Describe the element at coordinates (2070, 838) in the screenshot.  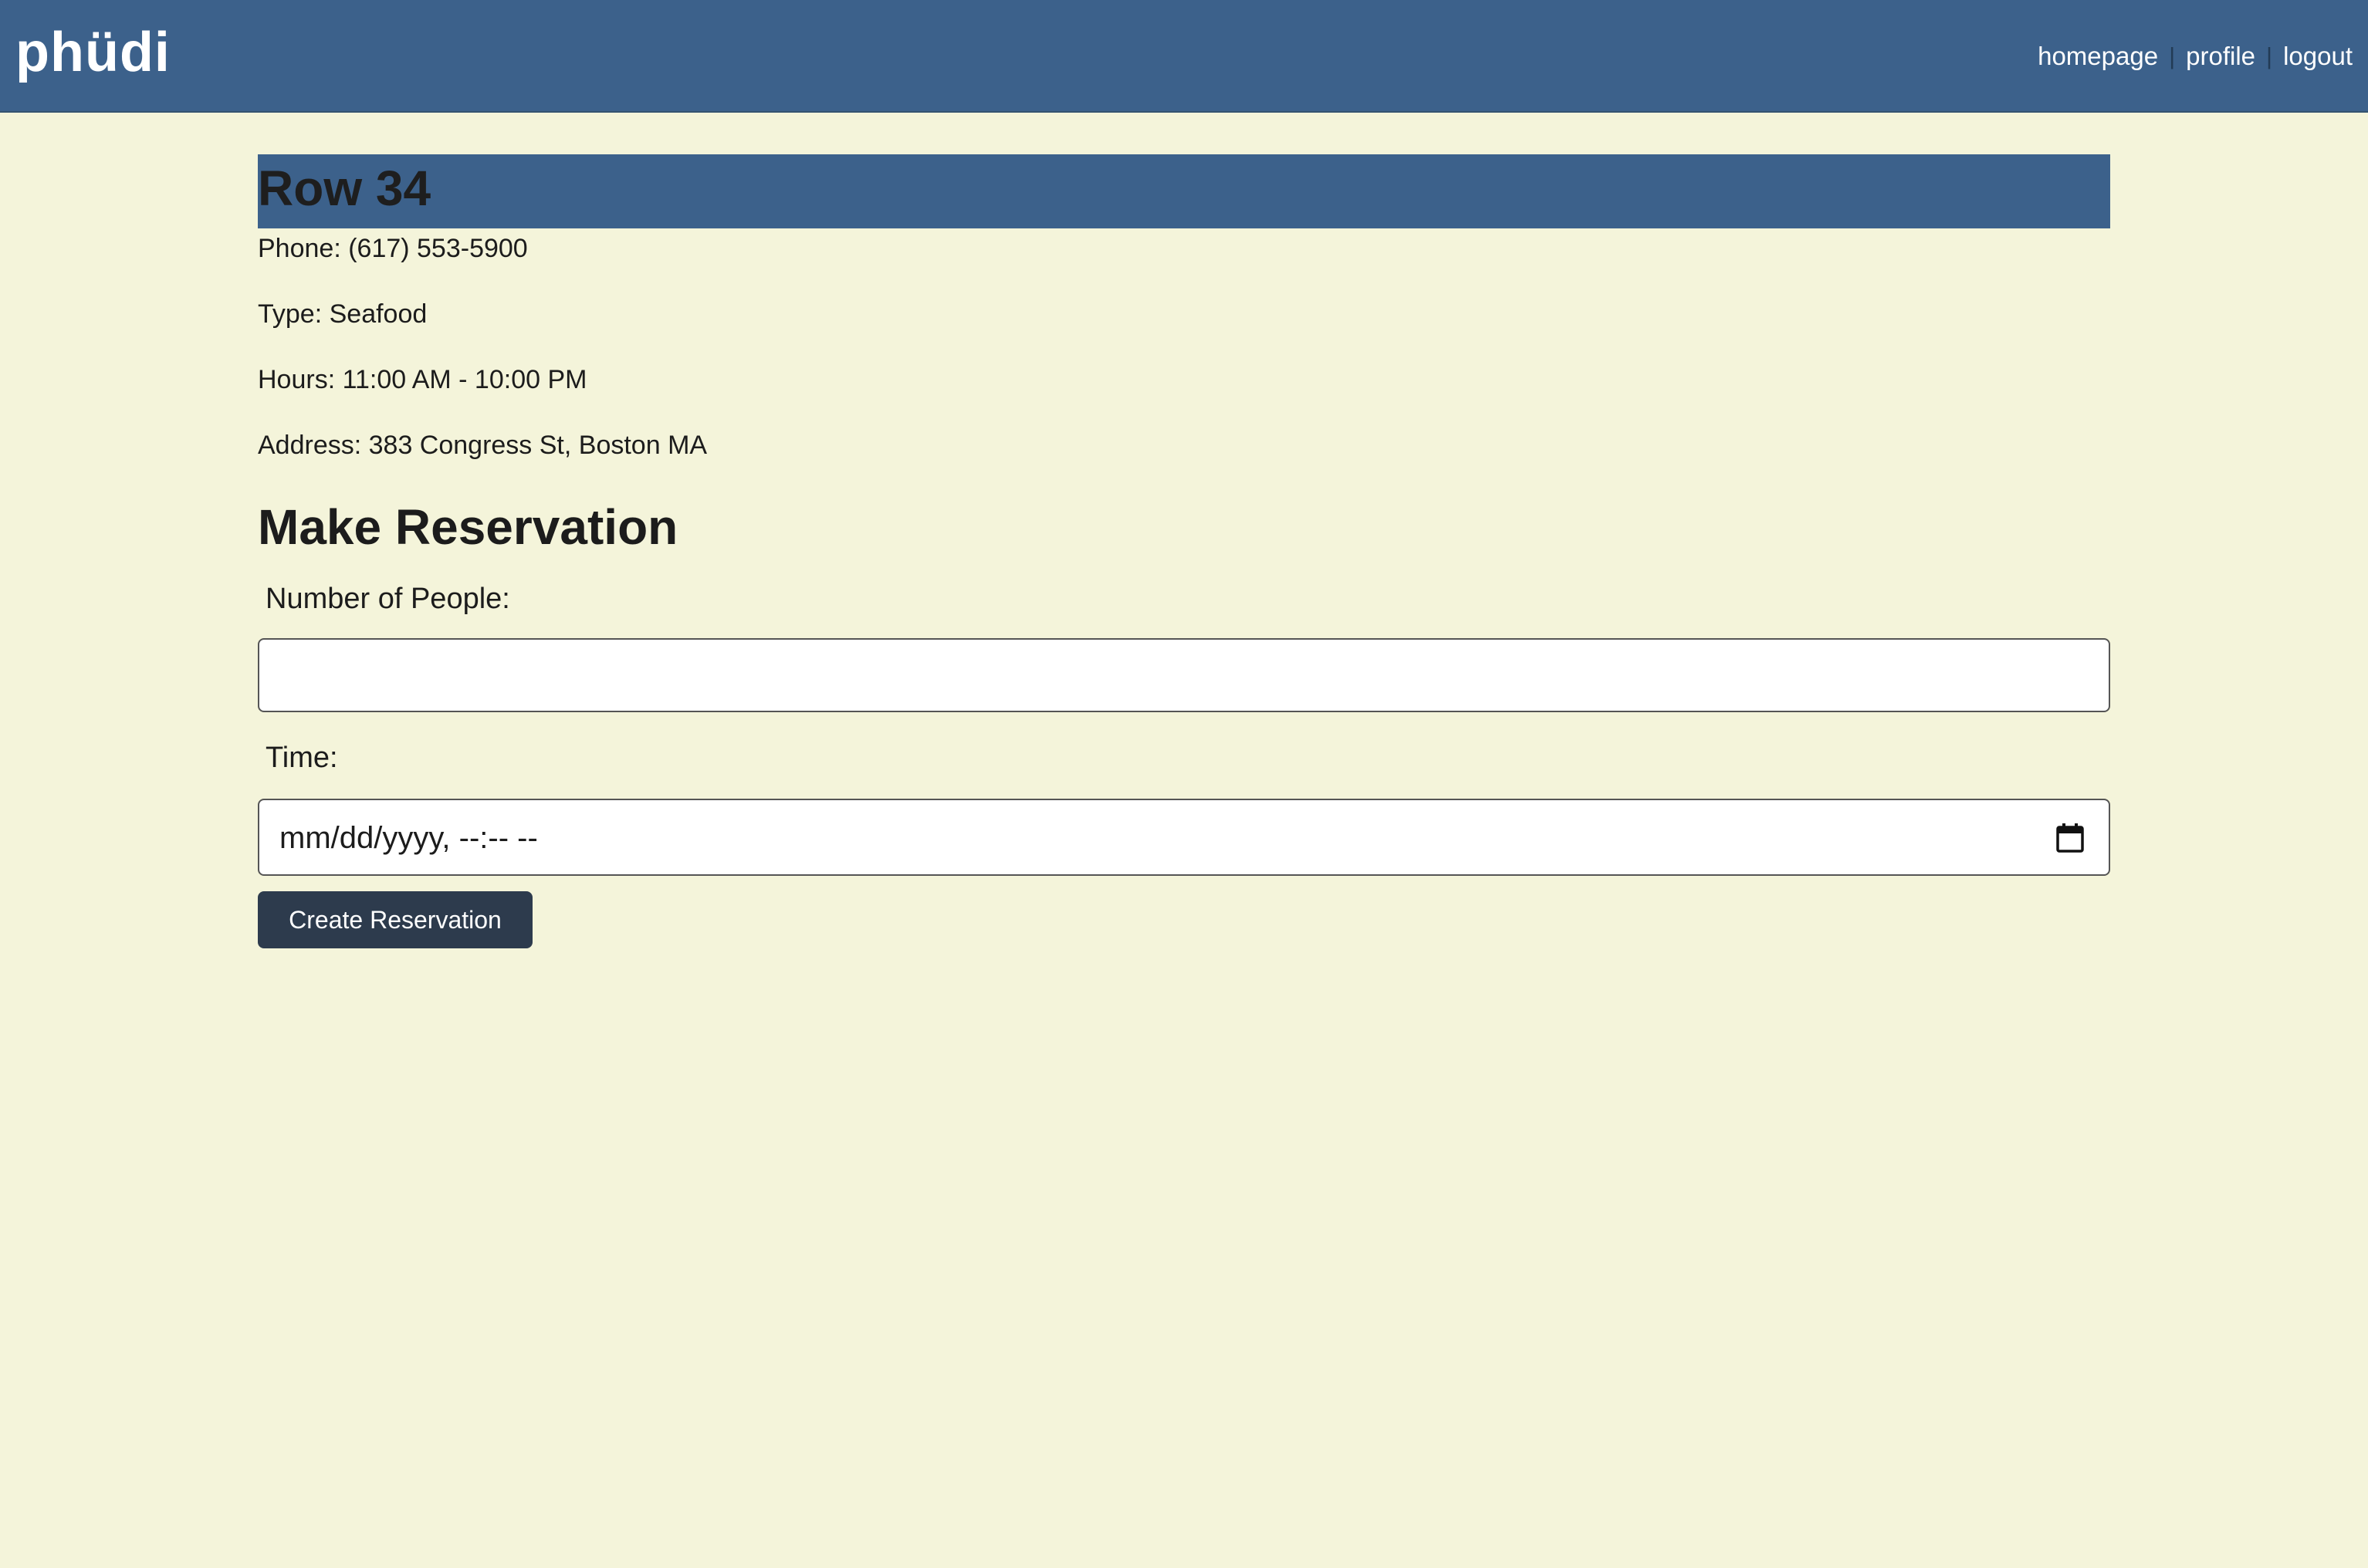
I see `calendar-icon` at that location.